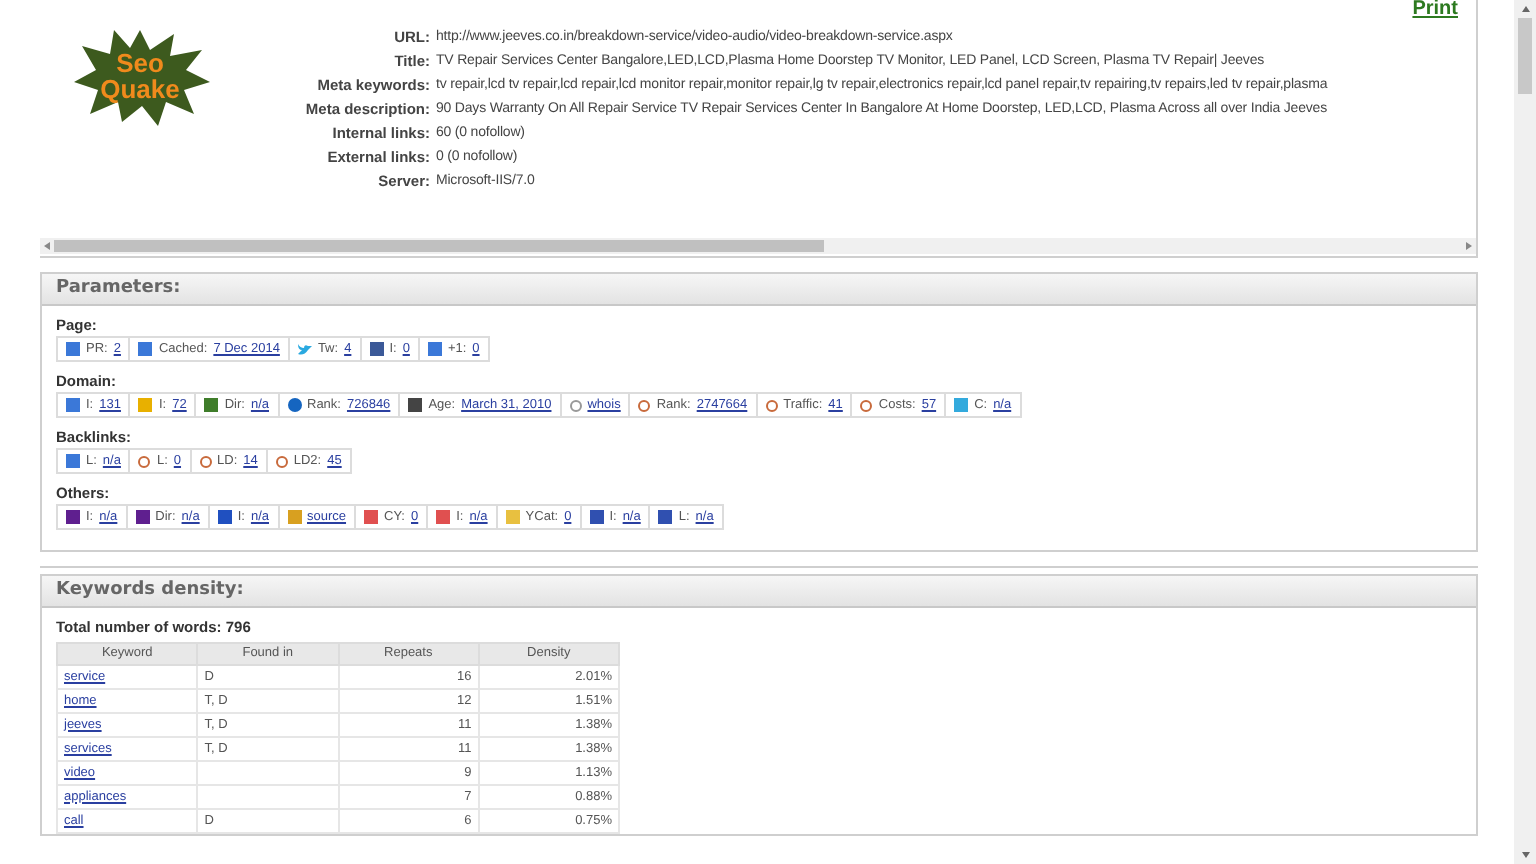 The width and height of the screenshot is (1536, 864). Describe the element at coordinates (1435, 10) in the screenshot. I see `print-link: Print` at that location.